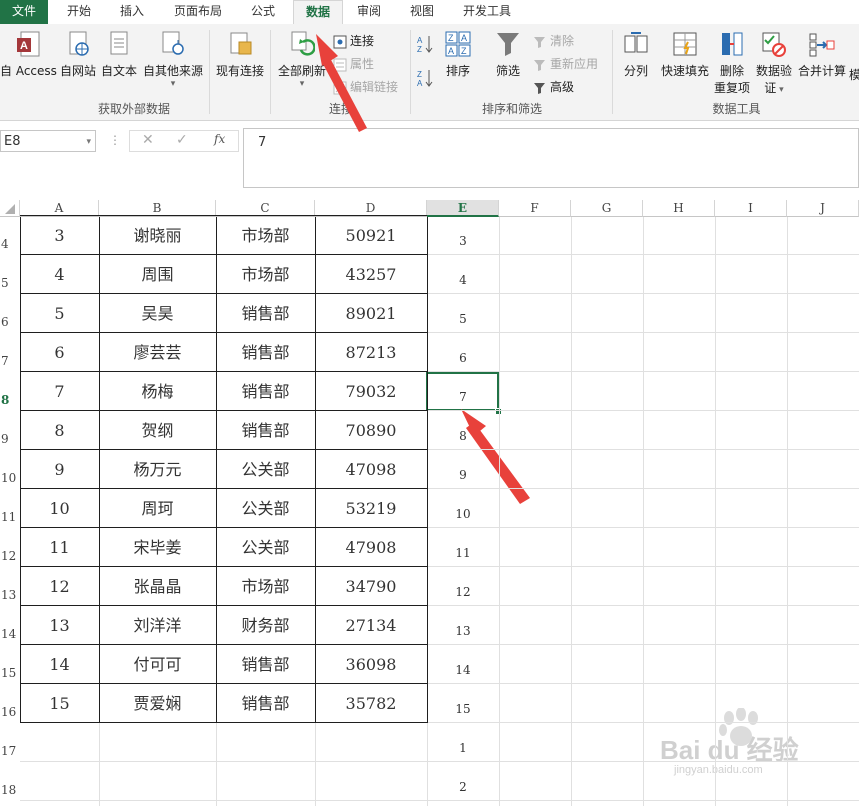 This screenshot has height=806, width=859. Describe the element at coordinates (371, 548) in the screenshot. I see `cell-d12: 47908` at that location.